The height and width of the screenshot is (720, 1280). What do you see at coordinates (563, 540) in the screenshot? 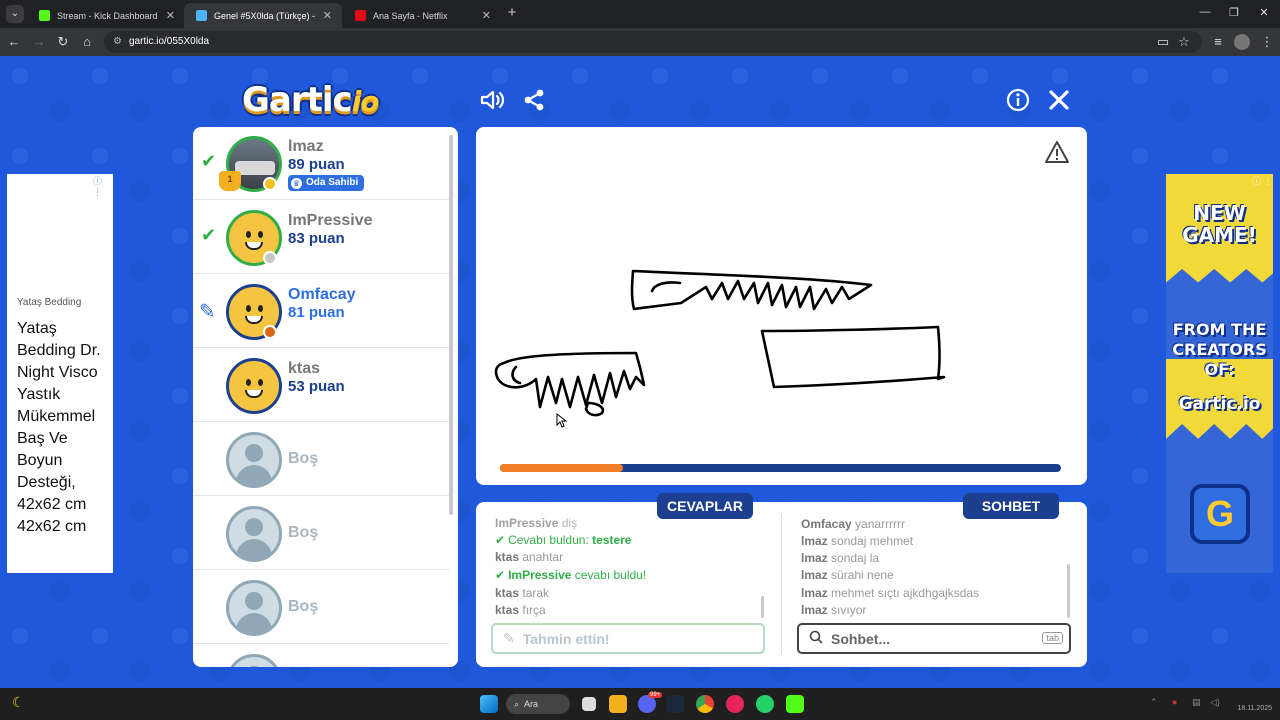
I see `answer-line-found: ✔ Cevabı buldun: testere` at bounding box center [563, 540].